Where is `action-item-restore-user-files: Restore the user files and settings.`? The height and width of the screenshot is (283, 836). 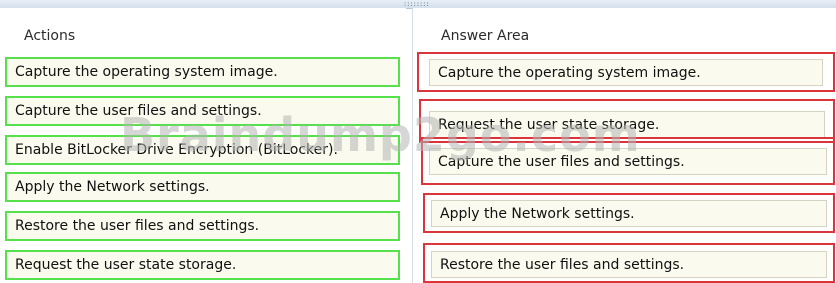 action-item-restore-user-files: Restore the user files and settings. is located at coordinates (202, 226).